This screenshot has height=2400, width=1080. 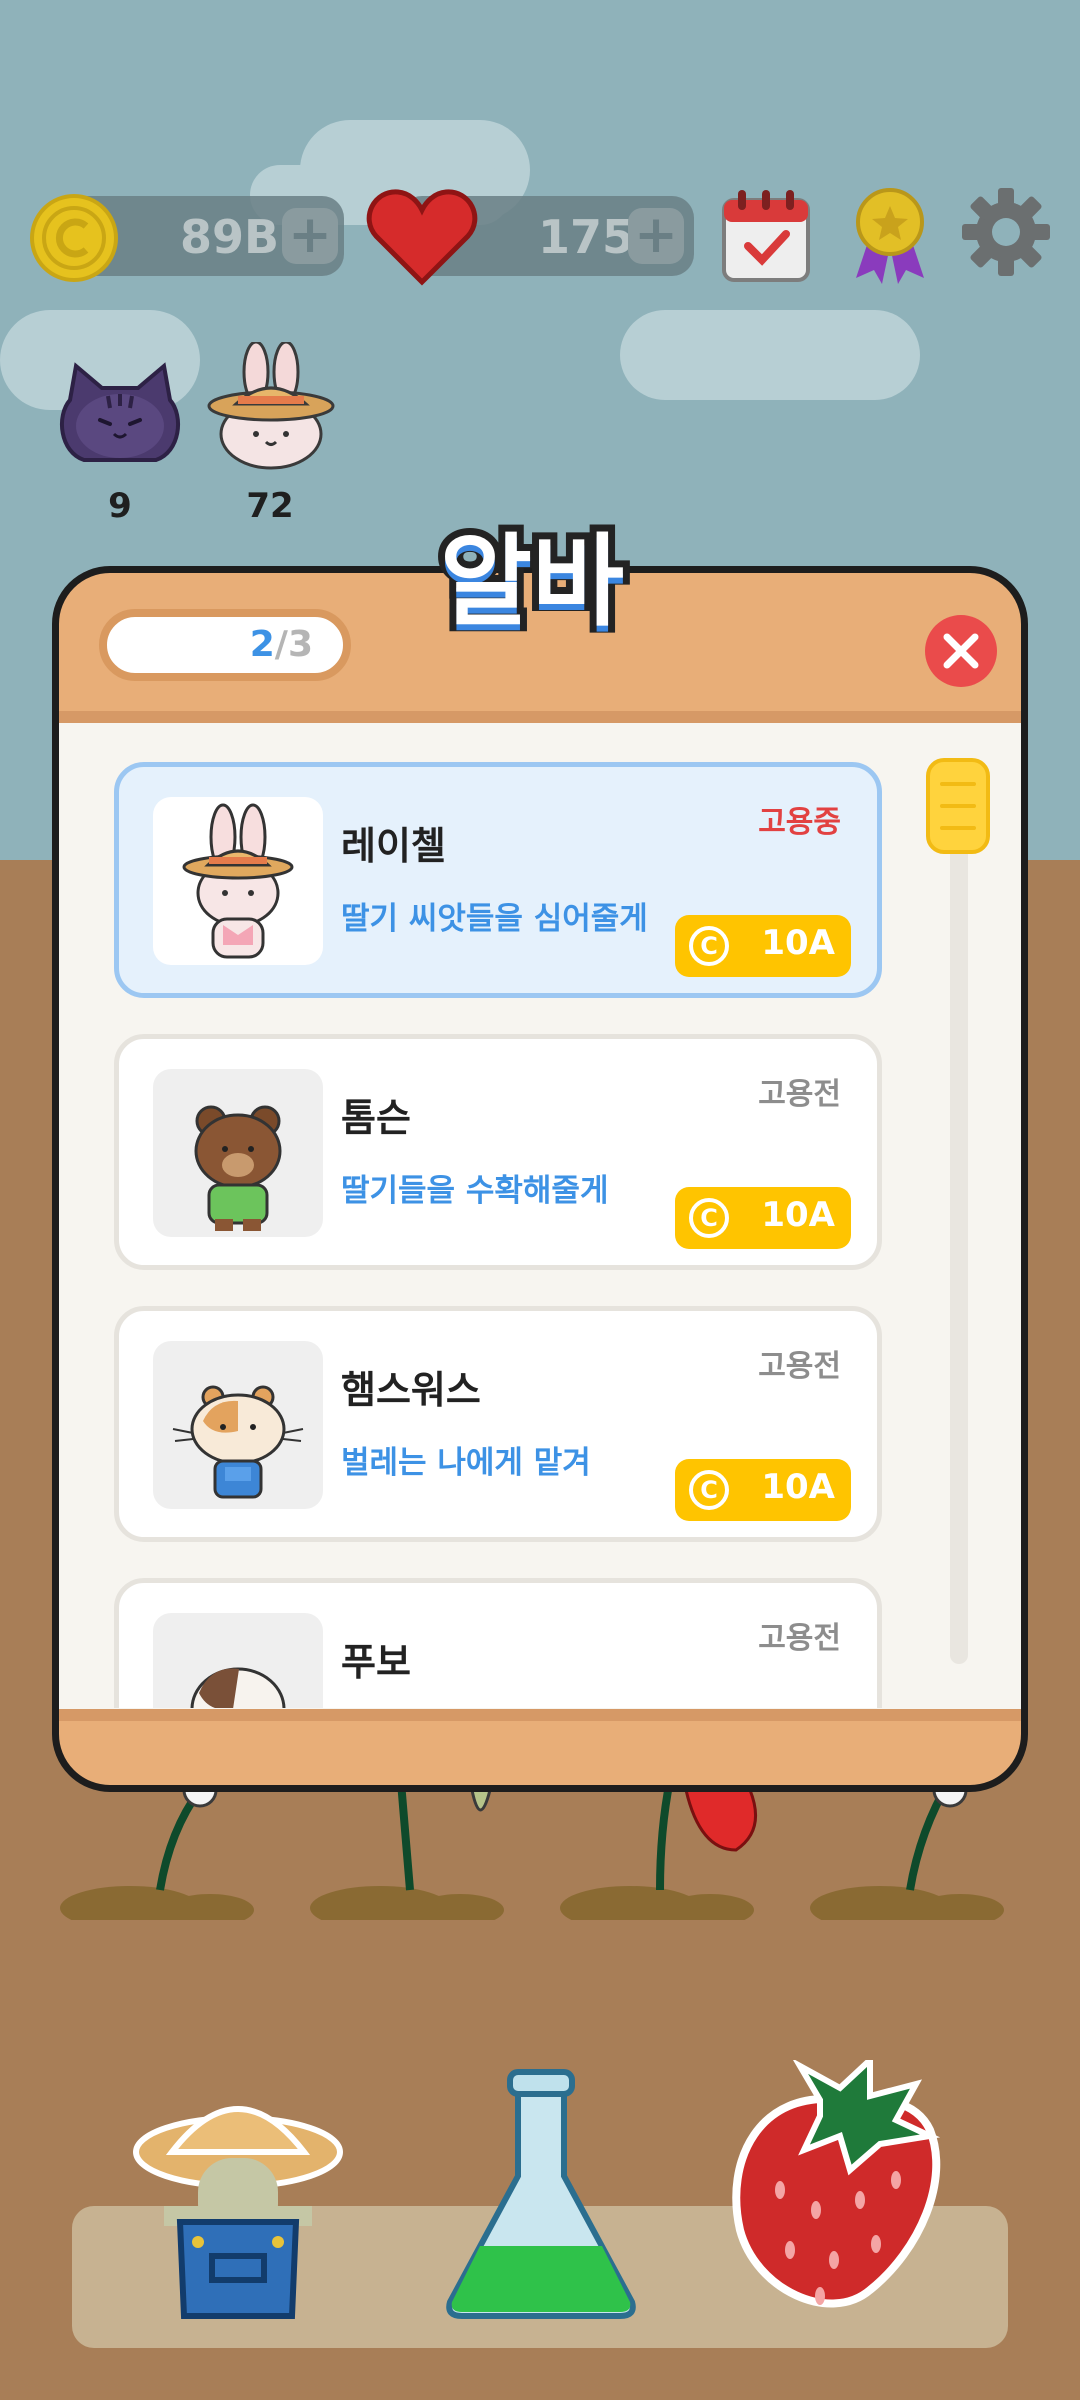 I want to click on heart-icon, so click(x=422, y=237).